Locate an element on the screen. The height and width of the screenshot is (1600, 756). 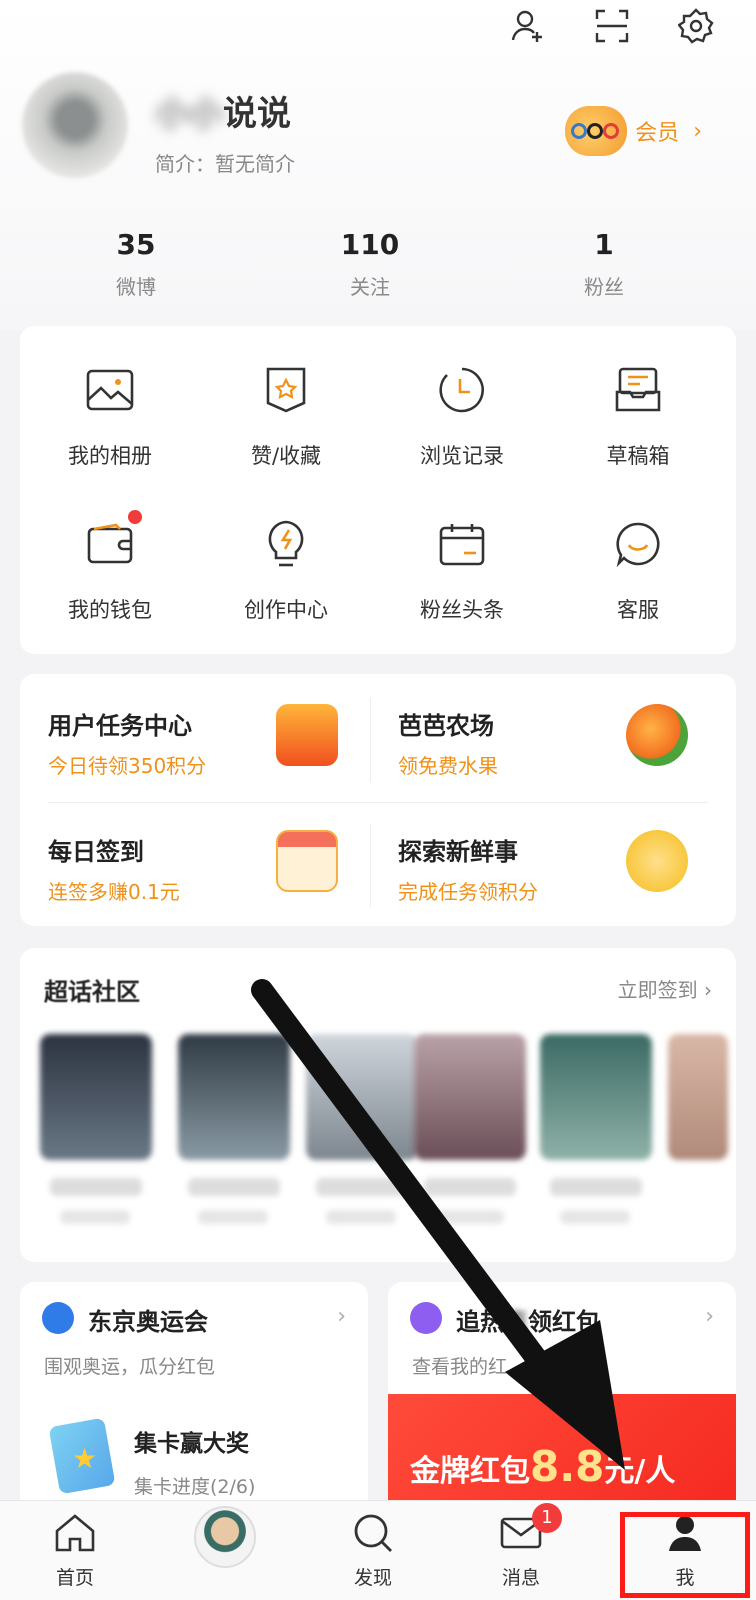
calendar-icon is located at coordinates (462, 544).